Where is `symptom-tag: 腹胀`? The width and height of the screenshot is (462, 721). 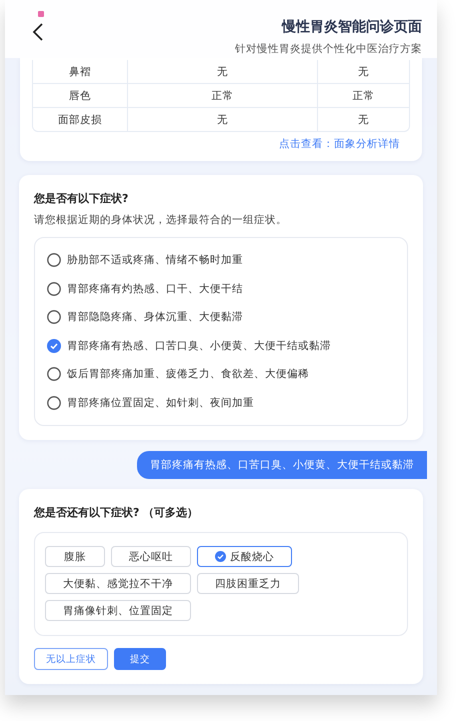 symptom-tag: 腹胀 is located at coordinates (75, 556).